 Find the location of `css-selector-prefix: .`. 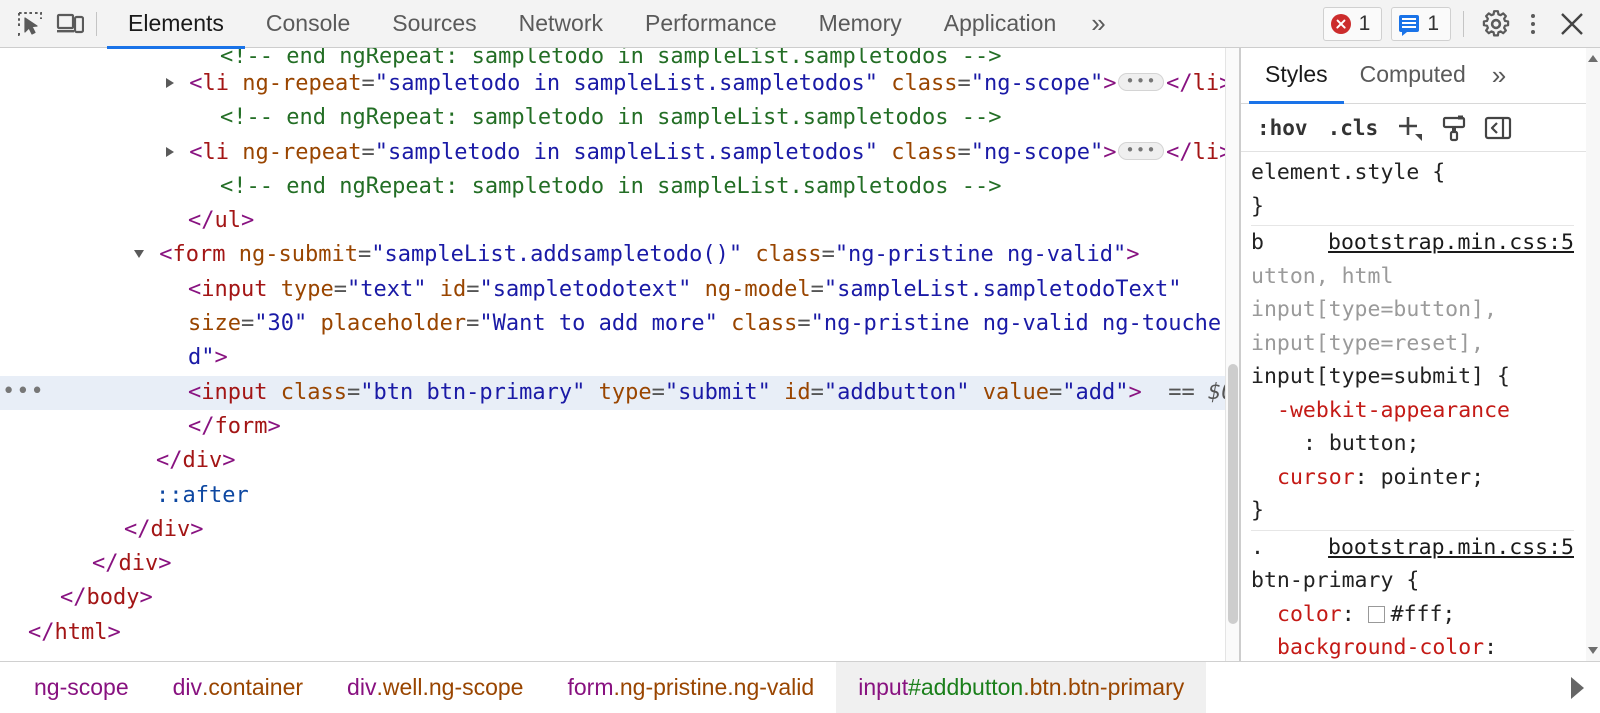

css-selector-prefix: . is located at coordinates (1257, 547).